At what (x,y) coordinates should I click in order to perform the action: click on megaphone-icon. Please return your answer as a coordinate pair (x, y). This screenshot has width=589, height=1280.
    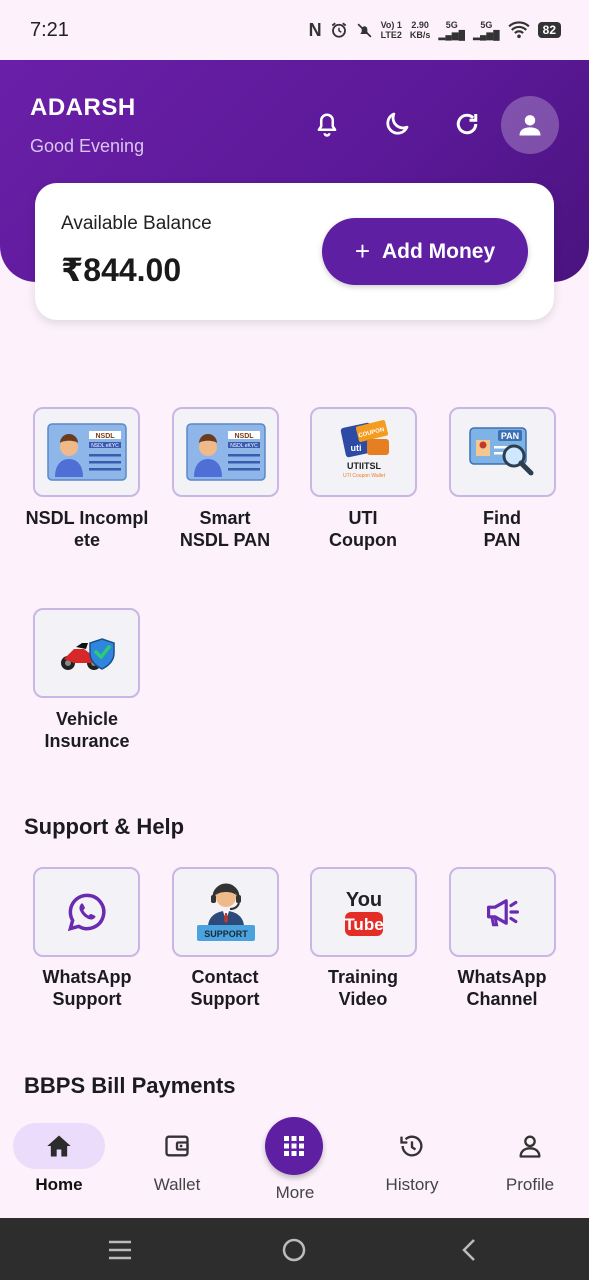
    Looking at the image, I should click on (502, 913).